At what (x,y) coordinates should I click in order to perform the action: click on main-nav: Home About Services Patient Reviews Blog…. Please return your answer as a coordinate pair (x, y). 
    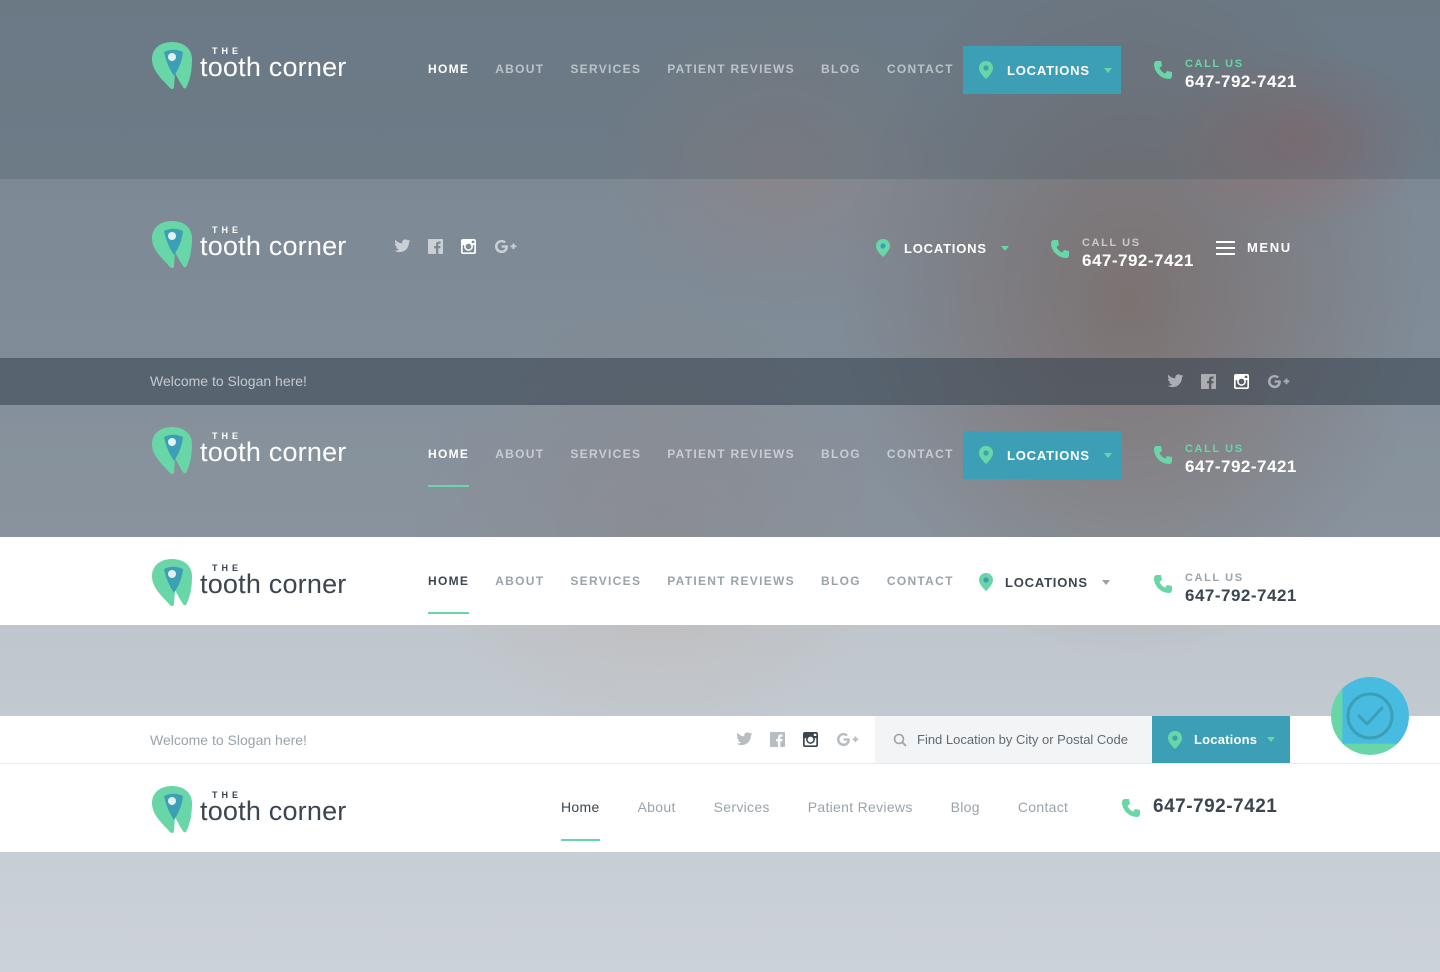
    Looking at the image, I should click on (814, 820).